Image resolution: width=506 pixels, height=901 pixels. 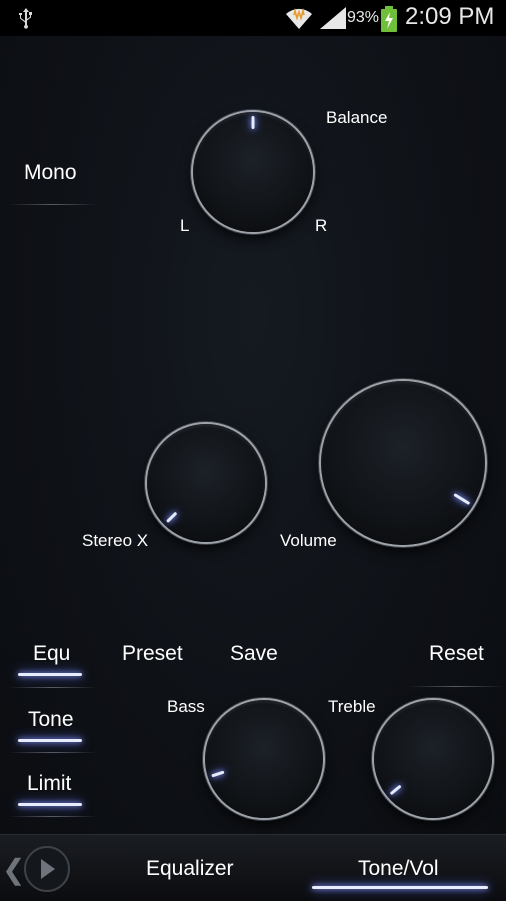 What do you see at coordinates (50, 740) in the screenshot?
I see `tone-indicator` at bounding box center [50, 740].